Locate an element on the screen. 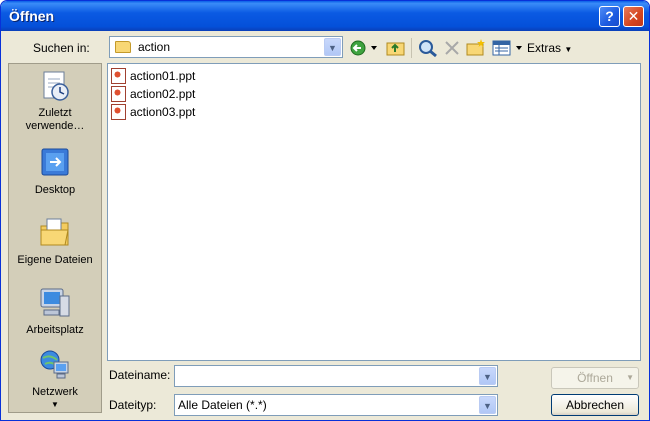  search-icon is located at coordinates (428, 49).